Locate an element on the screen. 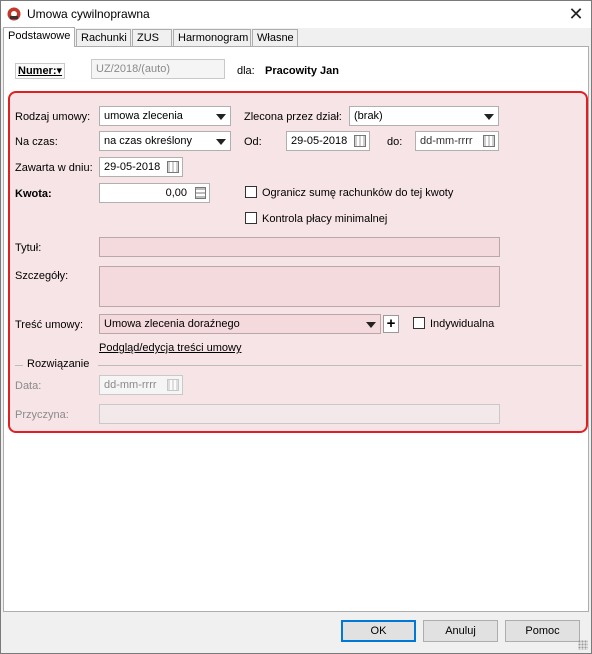 The width and height of the screenshot is (592, 654). na-czas-value: na czas określony is located at coordinates (148, 141).